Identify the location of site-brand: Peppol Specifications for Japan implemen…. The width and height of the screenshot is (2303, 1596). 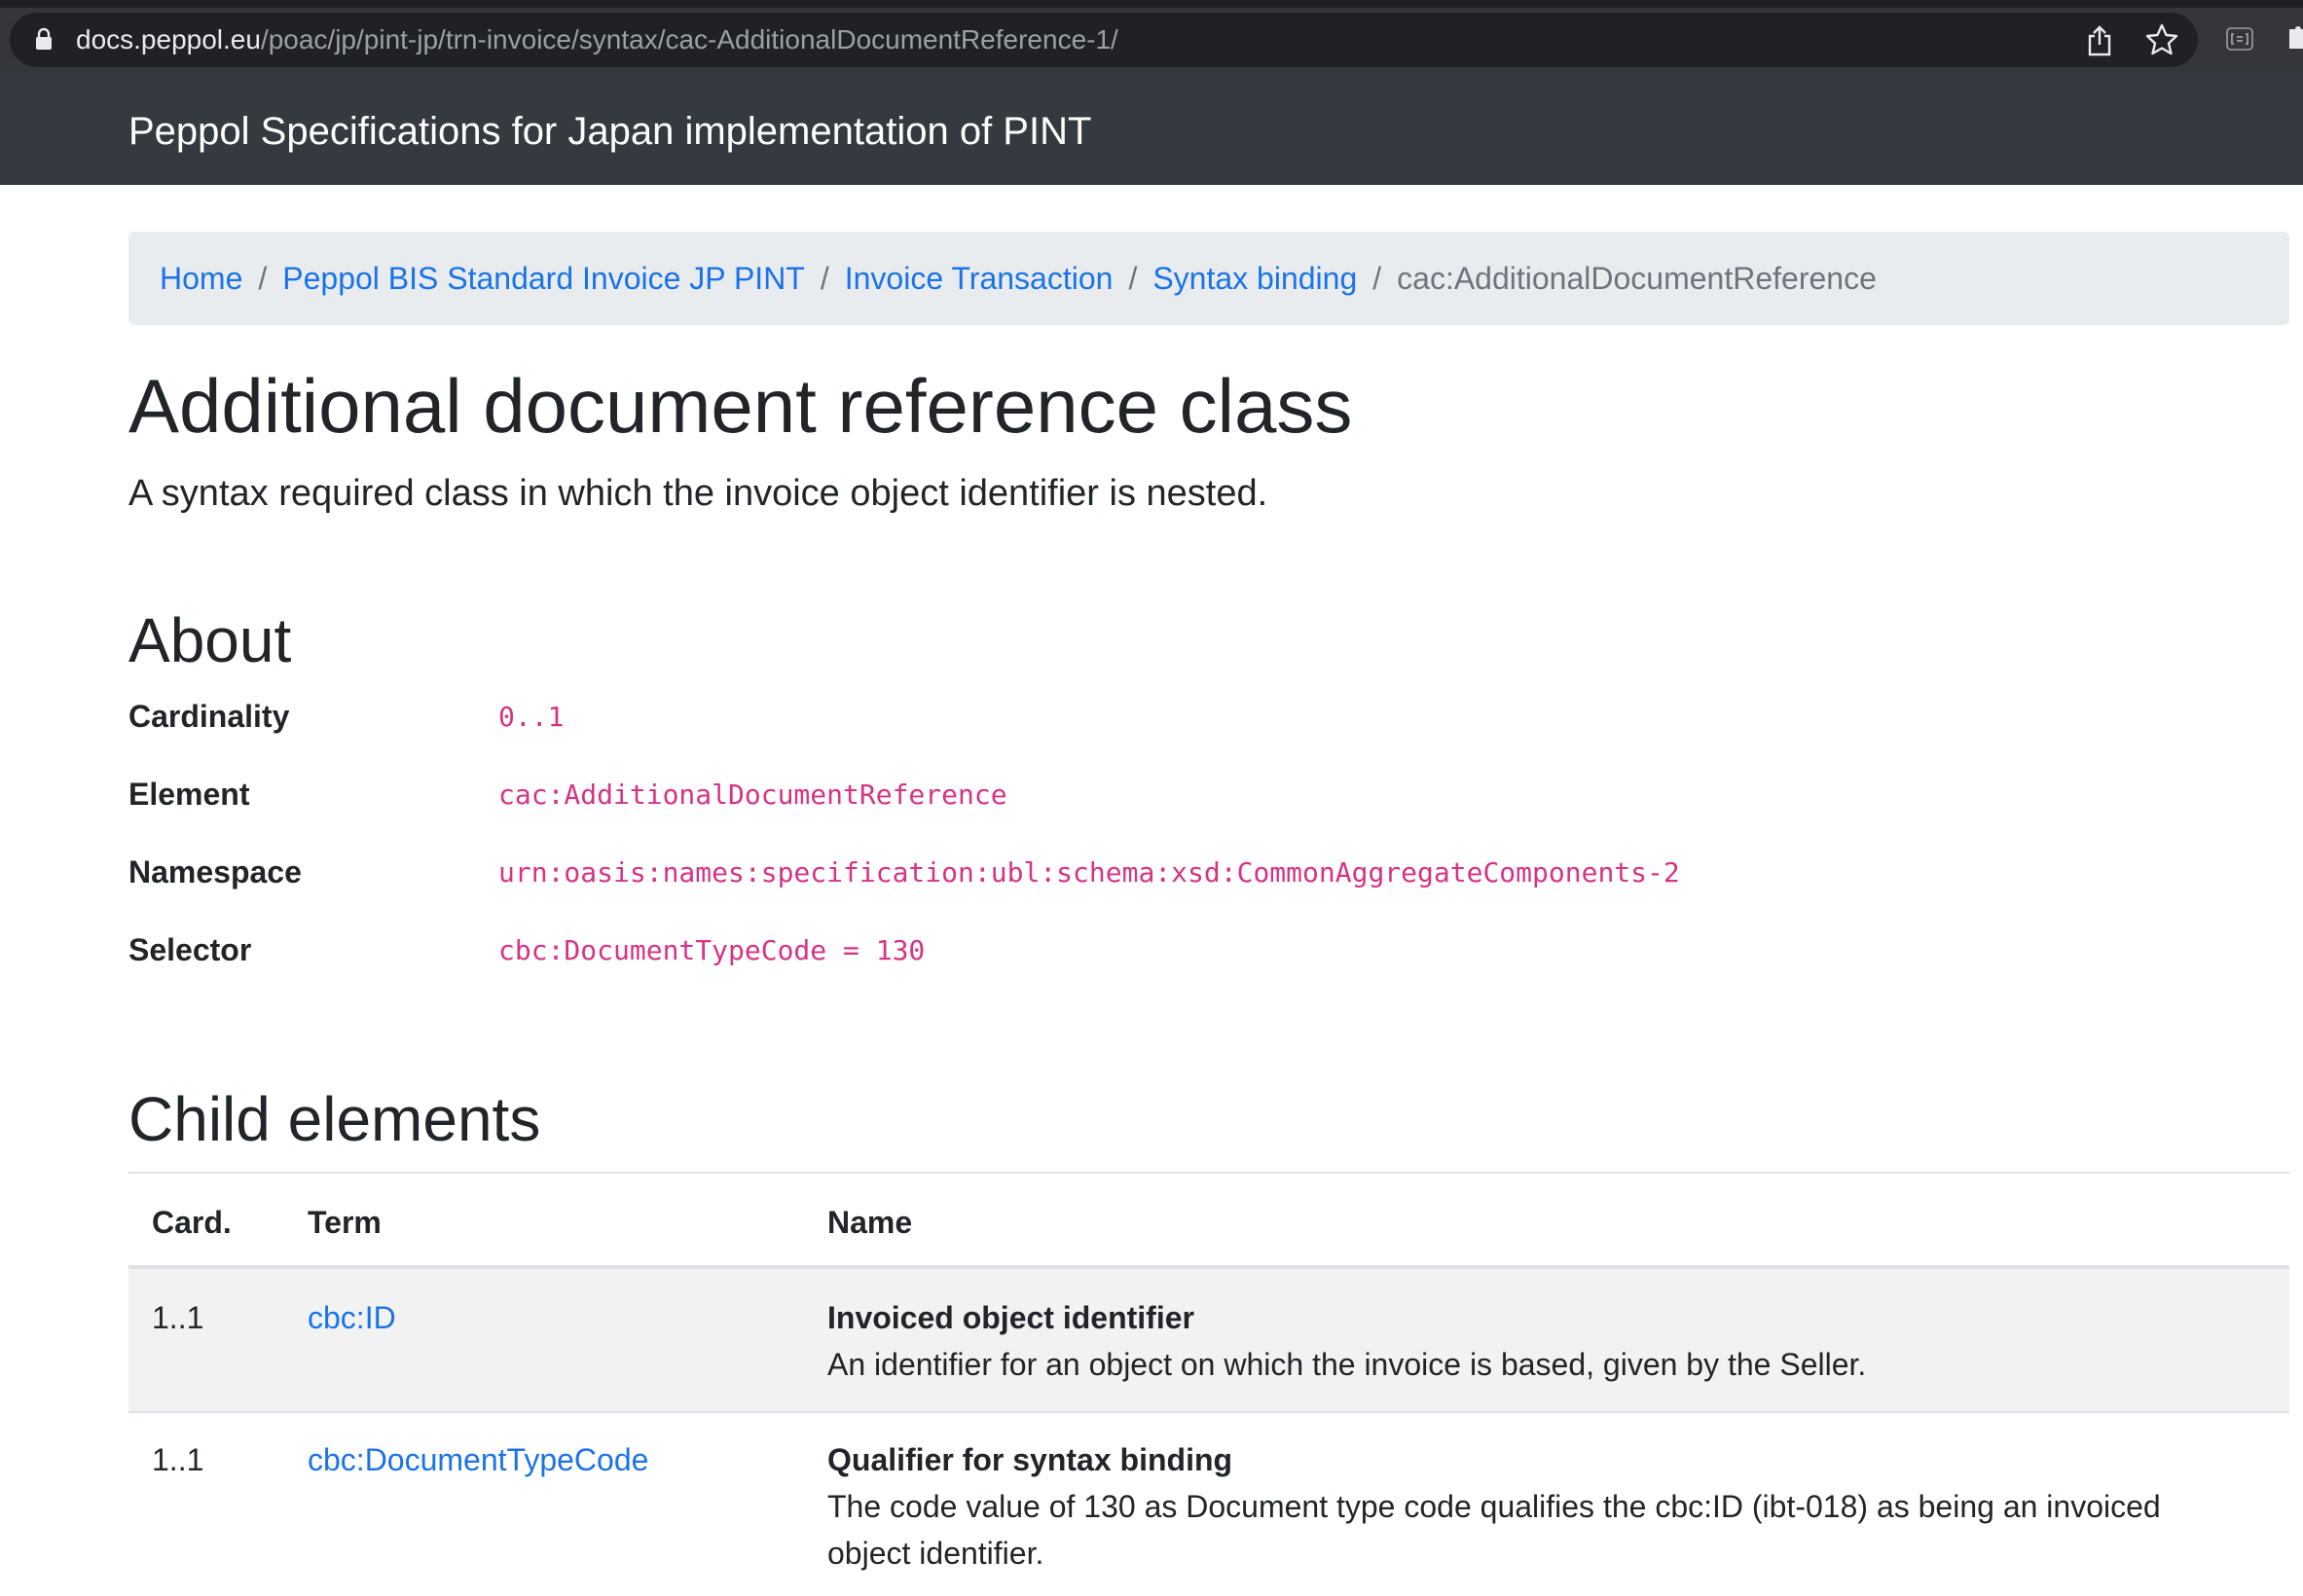
(610, 131).